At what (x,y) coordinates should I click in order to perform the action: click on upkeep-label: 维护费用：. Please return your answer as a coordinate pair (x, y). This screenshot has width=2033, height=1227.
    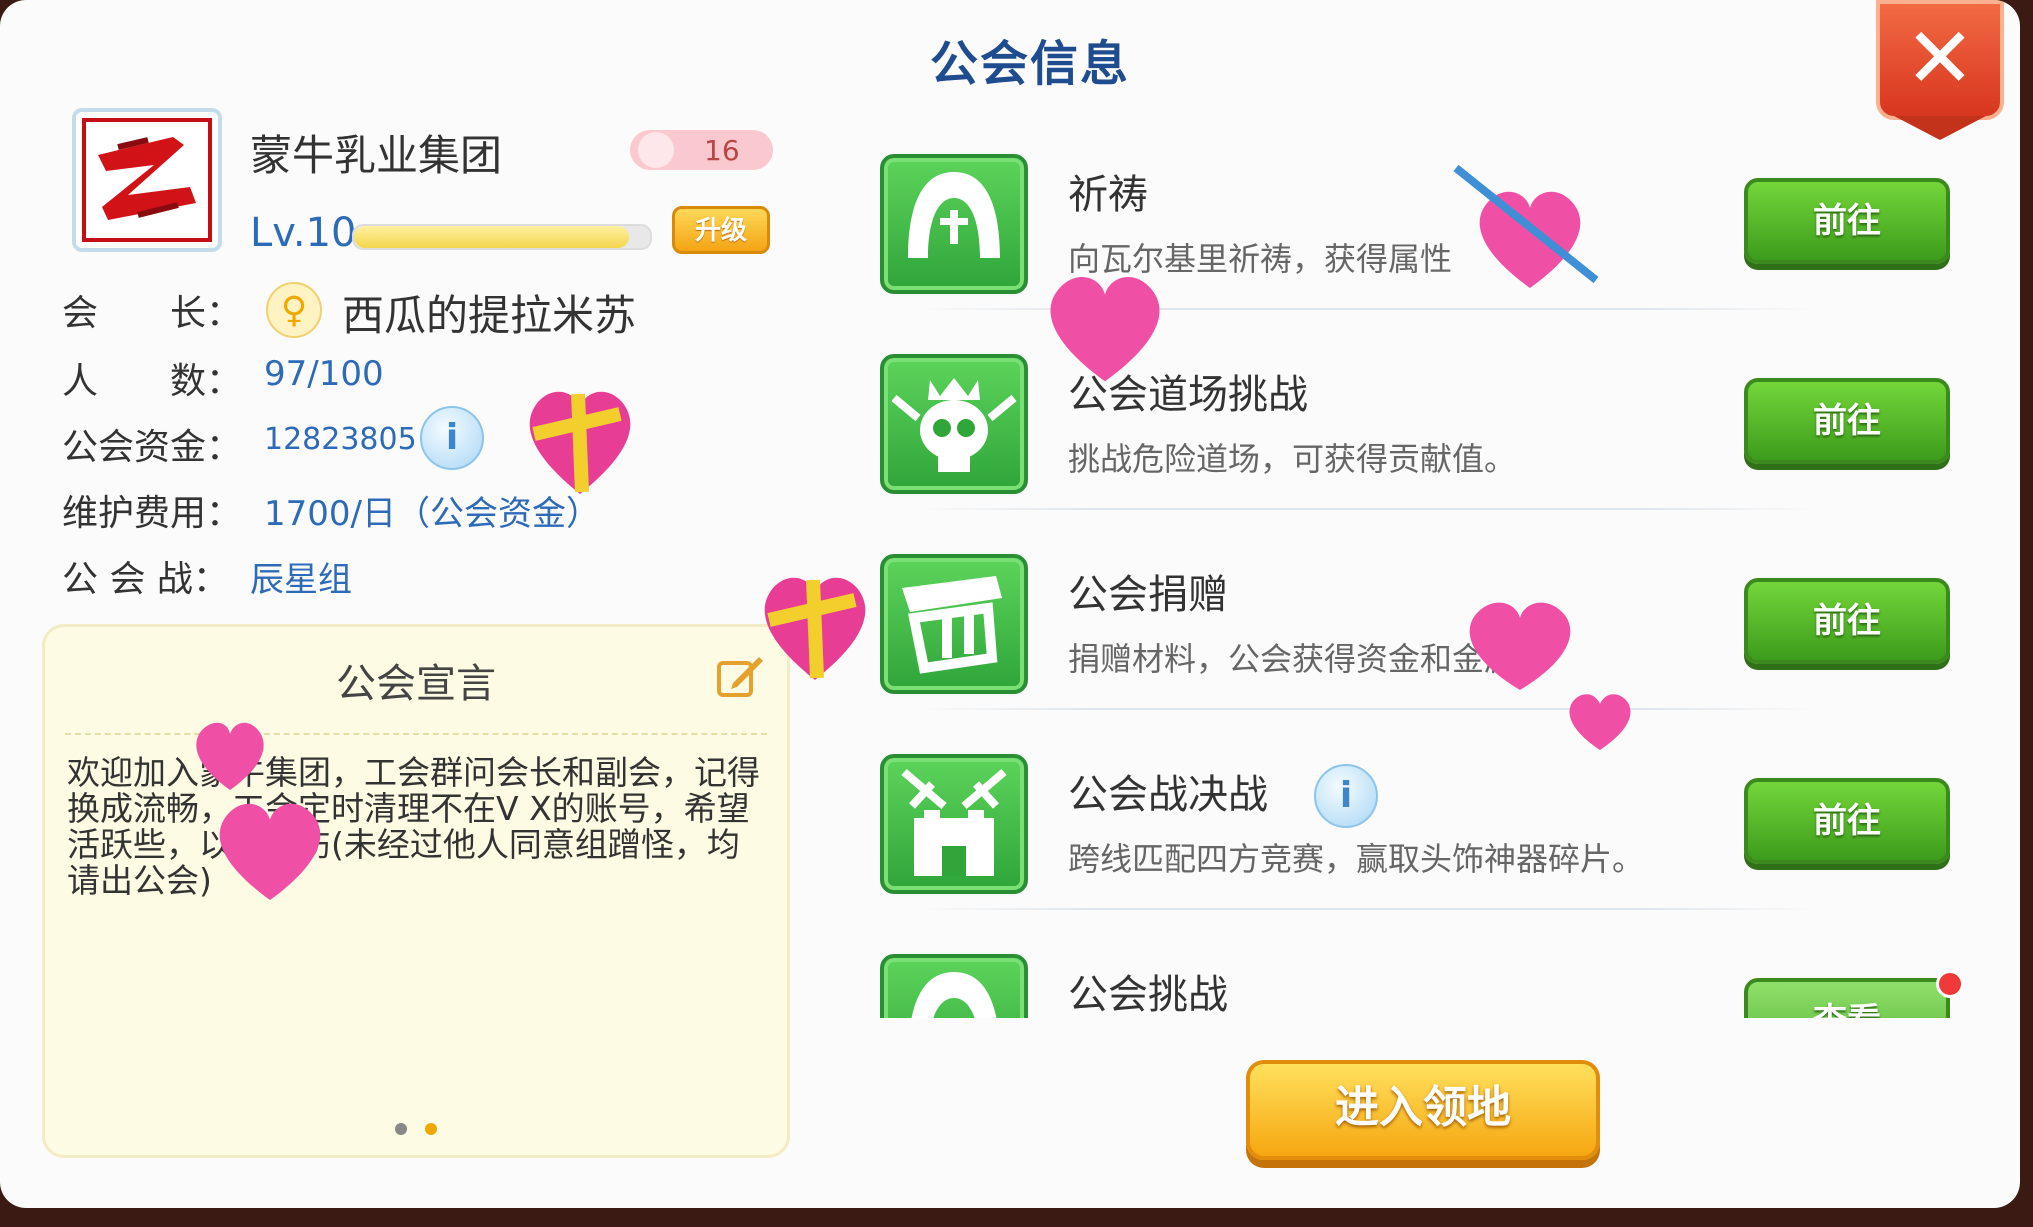
    Looking at the image, I should click on (152, 513).